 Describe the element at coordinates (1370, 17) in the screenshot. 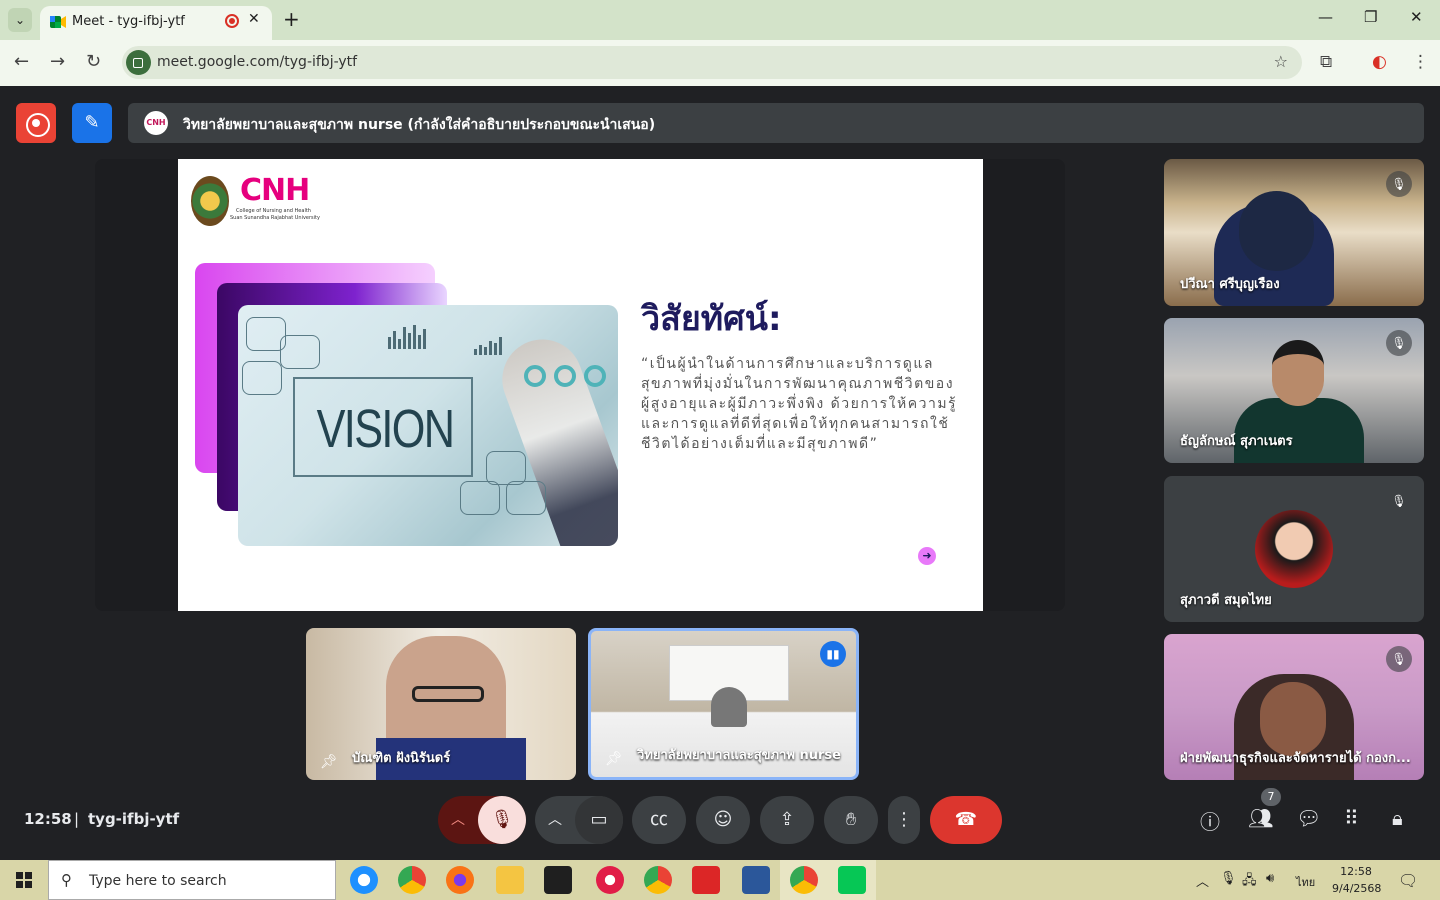

I see `restore-button: ❐` at that location.